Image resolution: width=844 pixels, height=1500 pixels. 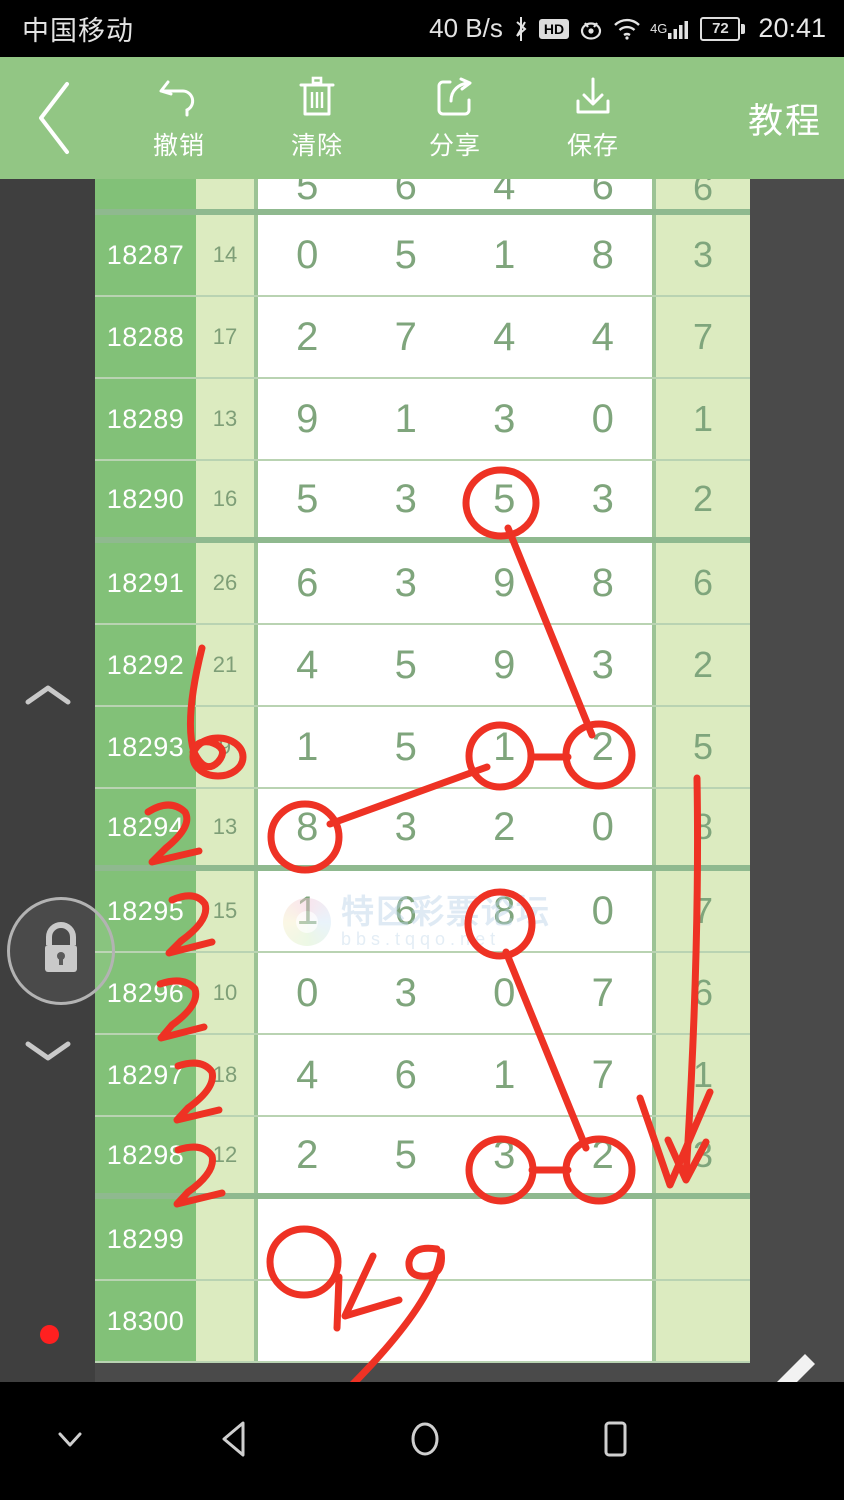 I want to click on table-row: 18287 14 0 5 1 8 3, so click(x=422, y=256).